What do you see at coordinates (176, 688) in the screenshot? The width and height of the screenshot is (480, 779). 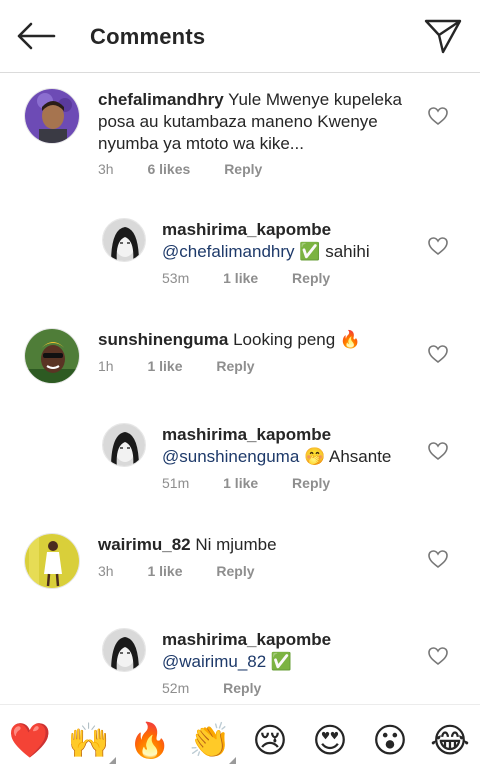 I see `comment-time: 52m` at bounding box center [176, 688].